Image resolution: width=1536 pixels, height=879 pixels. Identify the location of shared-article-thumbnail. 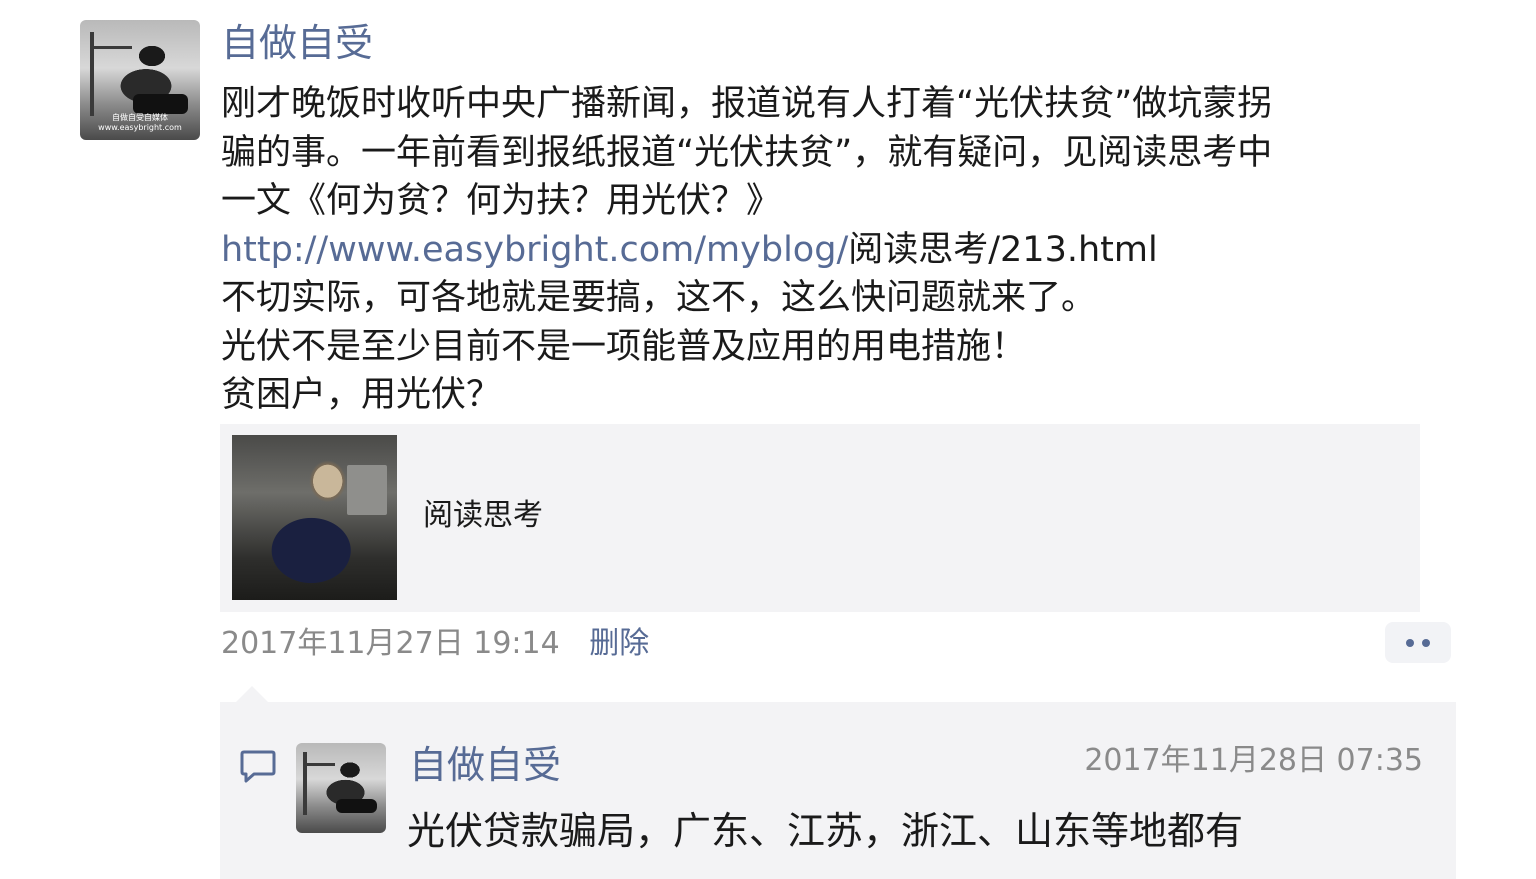
(314, 517).